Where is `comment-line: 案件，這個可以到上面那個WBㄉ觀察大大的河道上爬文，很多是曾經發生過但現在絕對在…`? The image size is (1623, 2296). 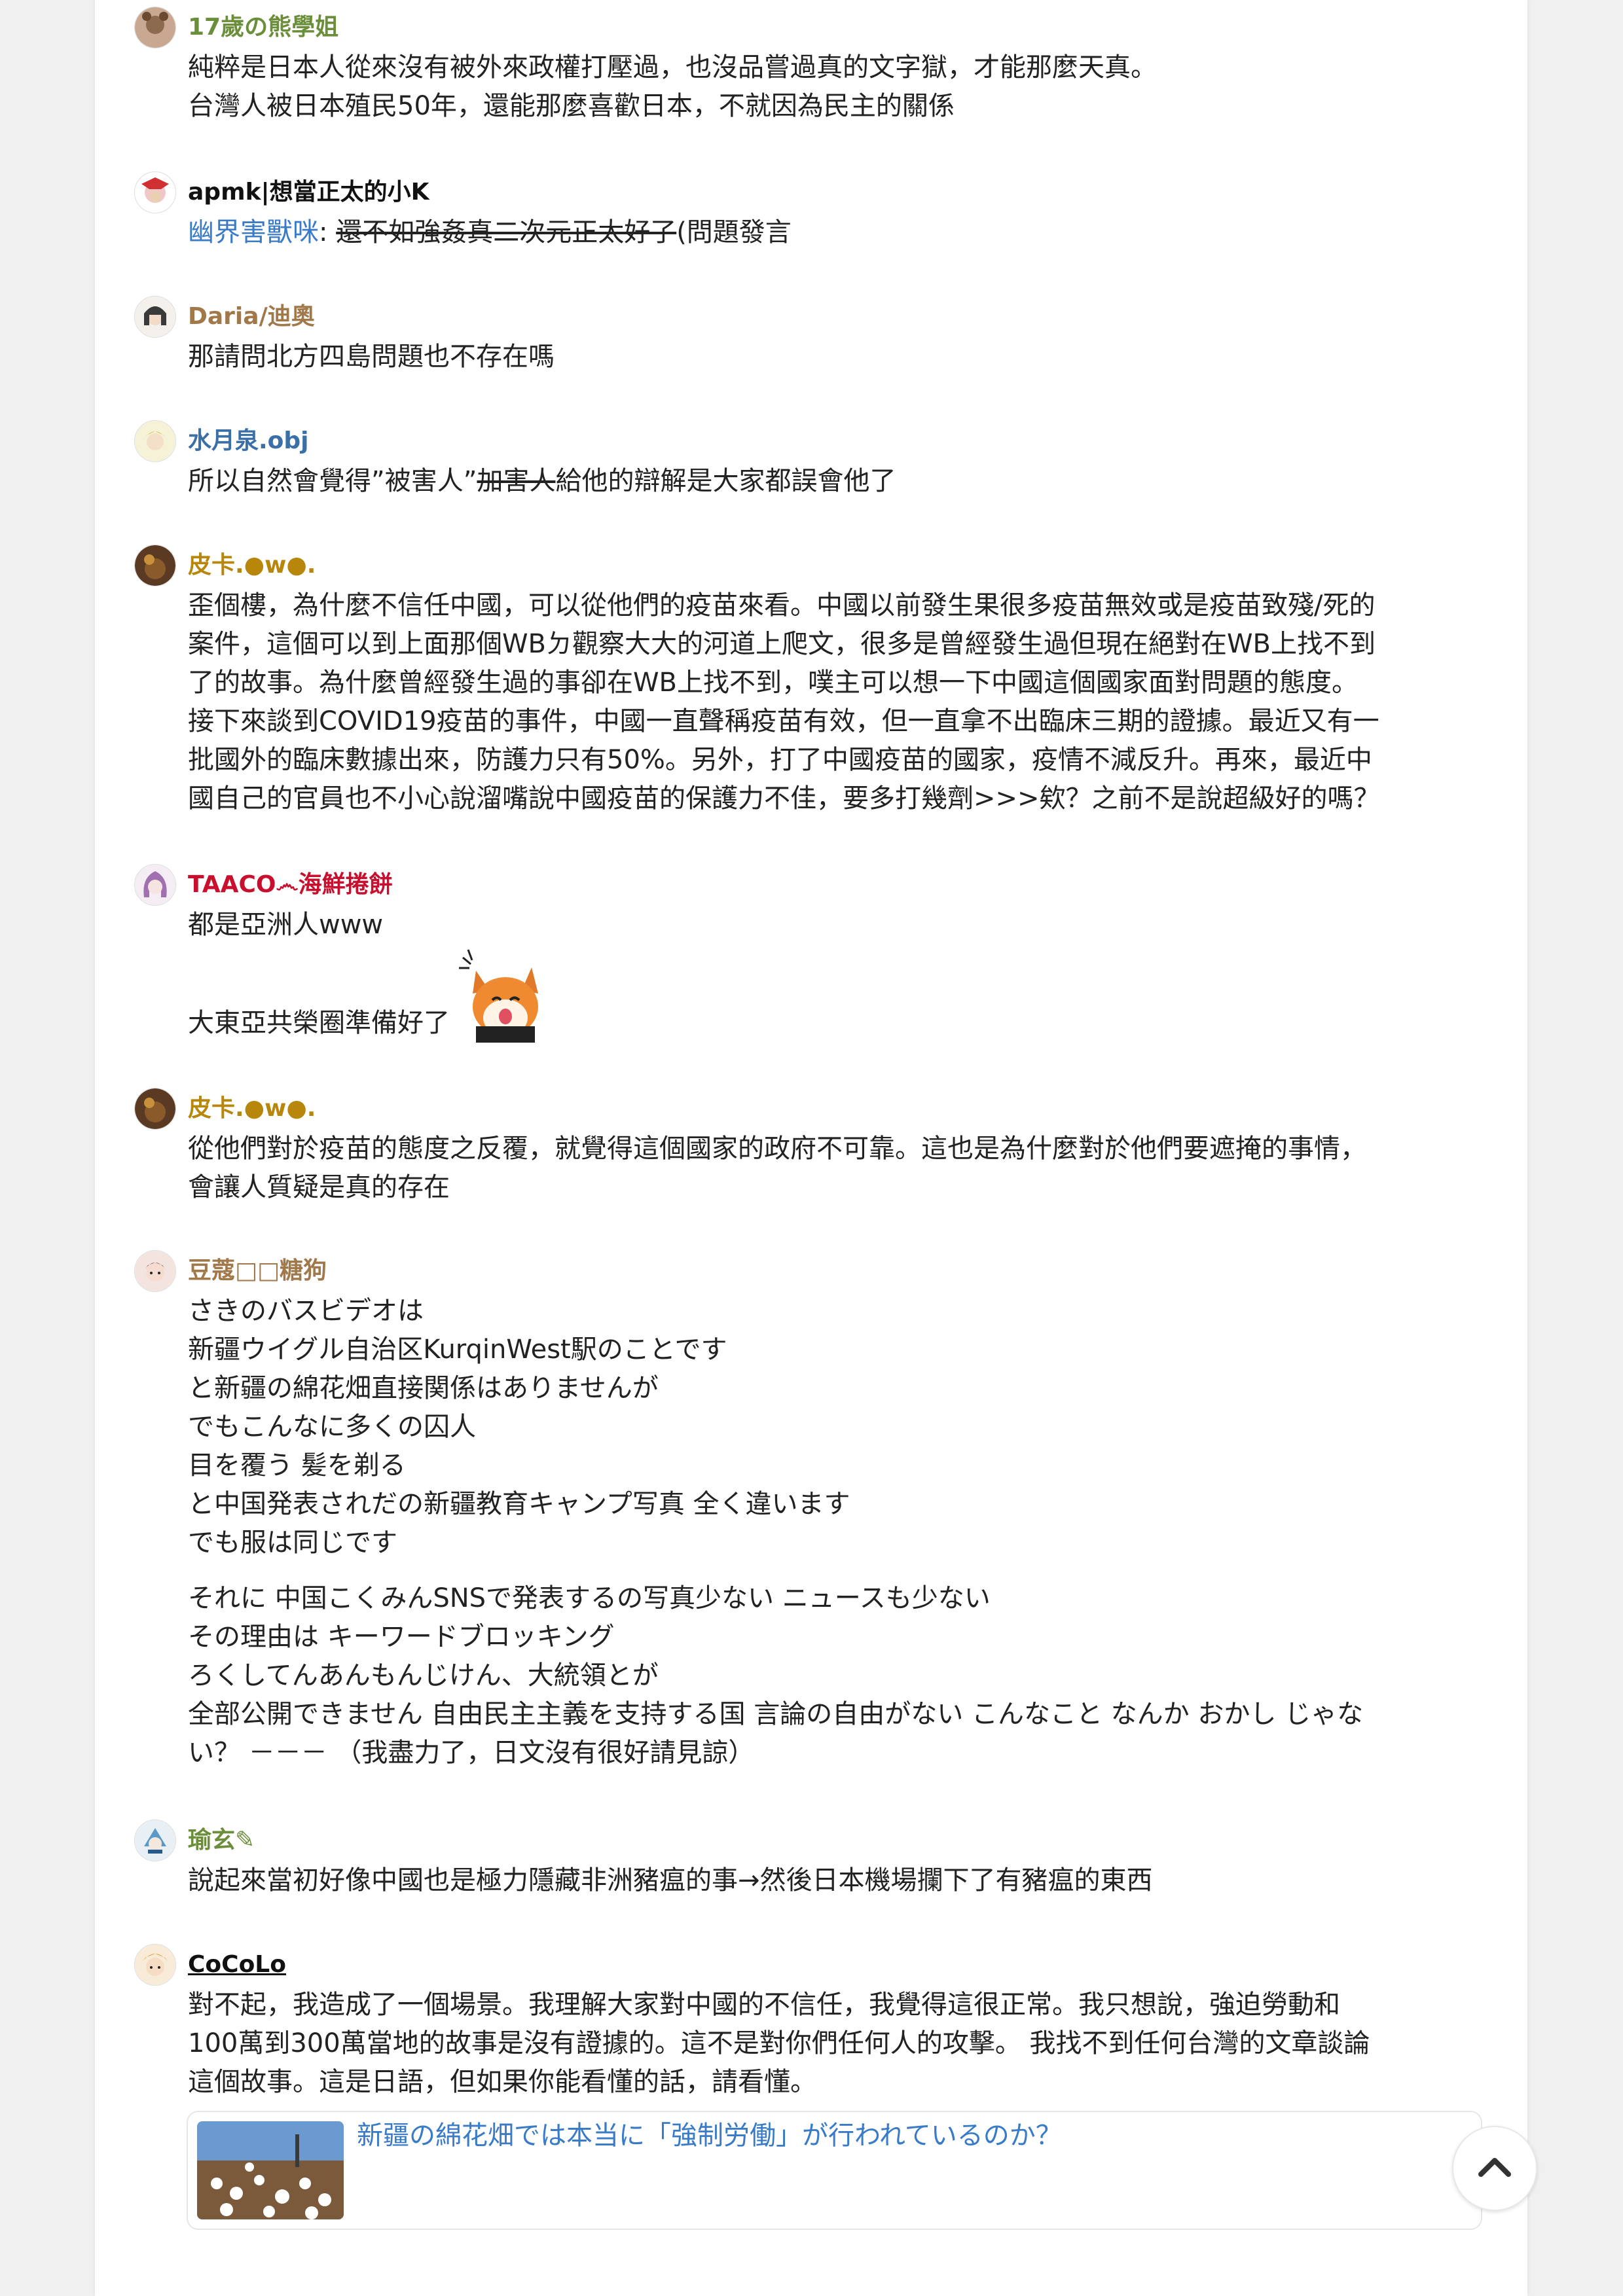
comment-line: 案件，這個可以到上面那個WBㄉ觀察大大的河道上爬文，很多是曾經發生過但現在絕對在… is located at coordinates (782, 644).